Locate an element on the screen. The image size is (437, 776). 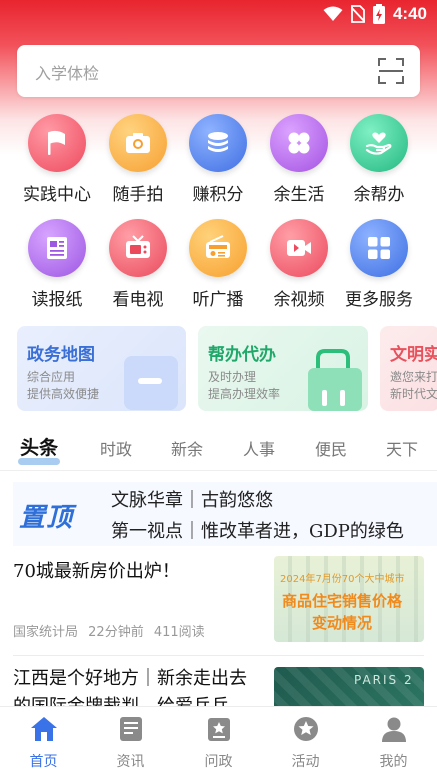
heart-hand-icon is located at coordinates (378, 143).